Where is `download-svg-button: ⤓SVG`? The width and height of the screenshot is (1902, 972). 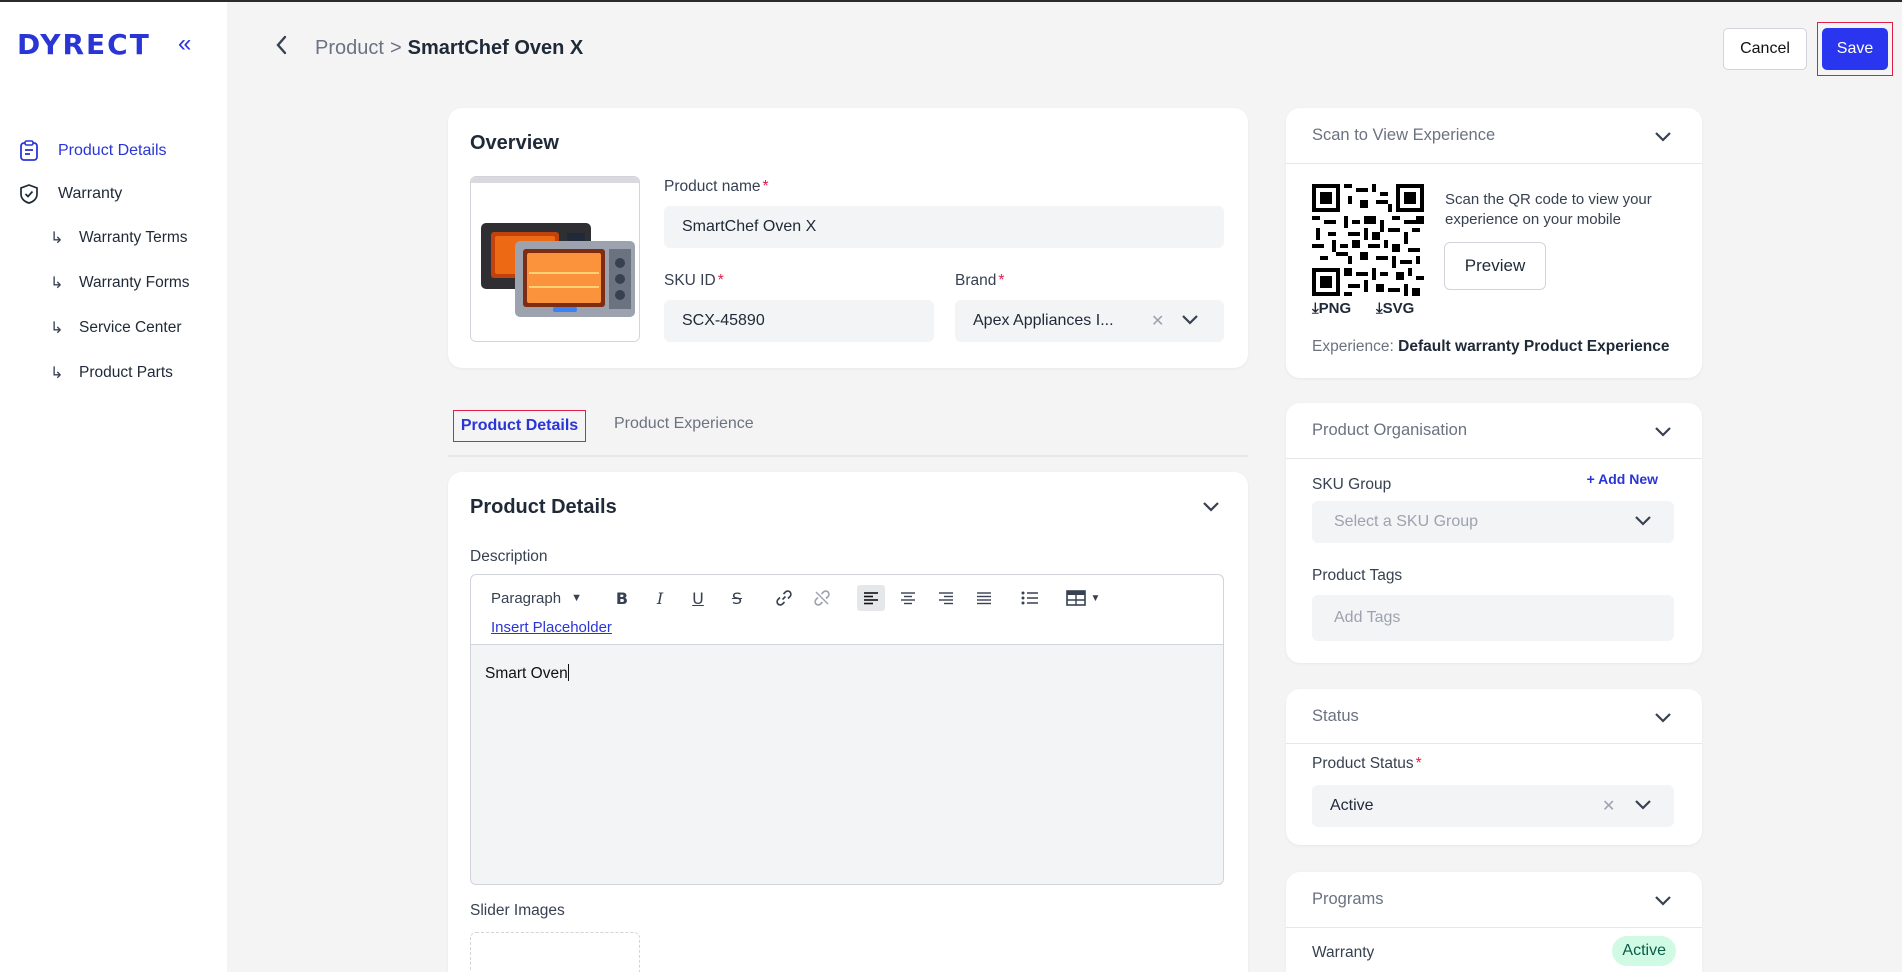
download-svg-button: ⤓SVG is located at coordinates (1395, 308).